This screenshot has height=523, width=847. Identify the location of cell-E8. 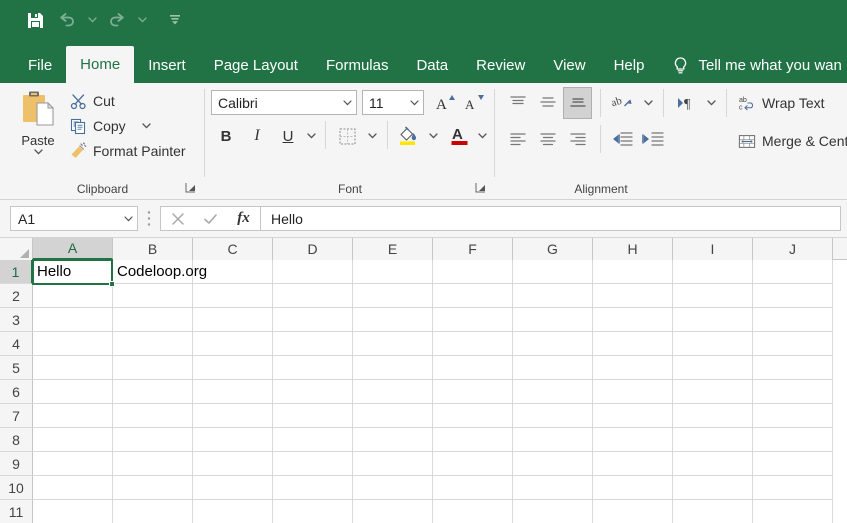
(393, 440).